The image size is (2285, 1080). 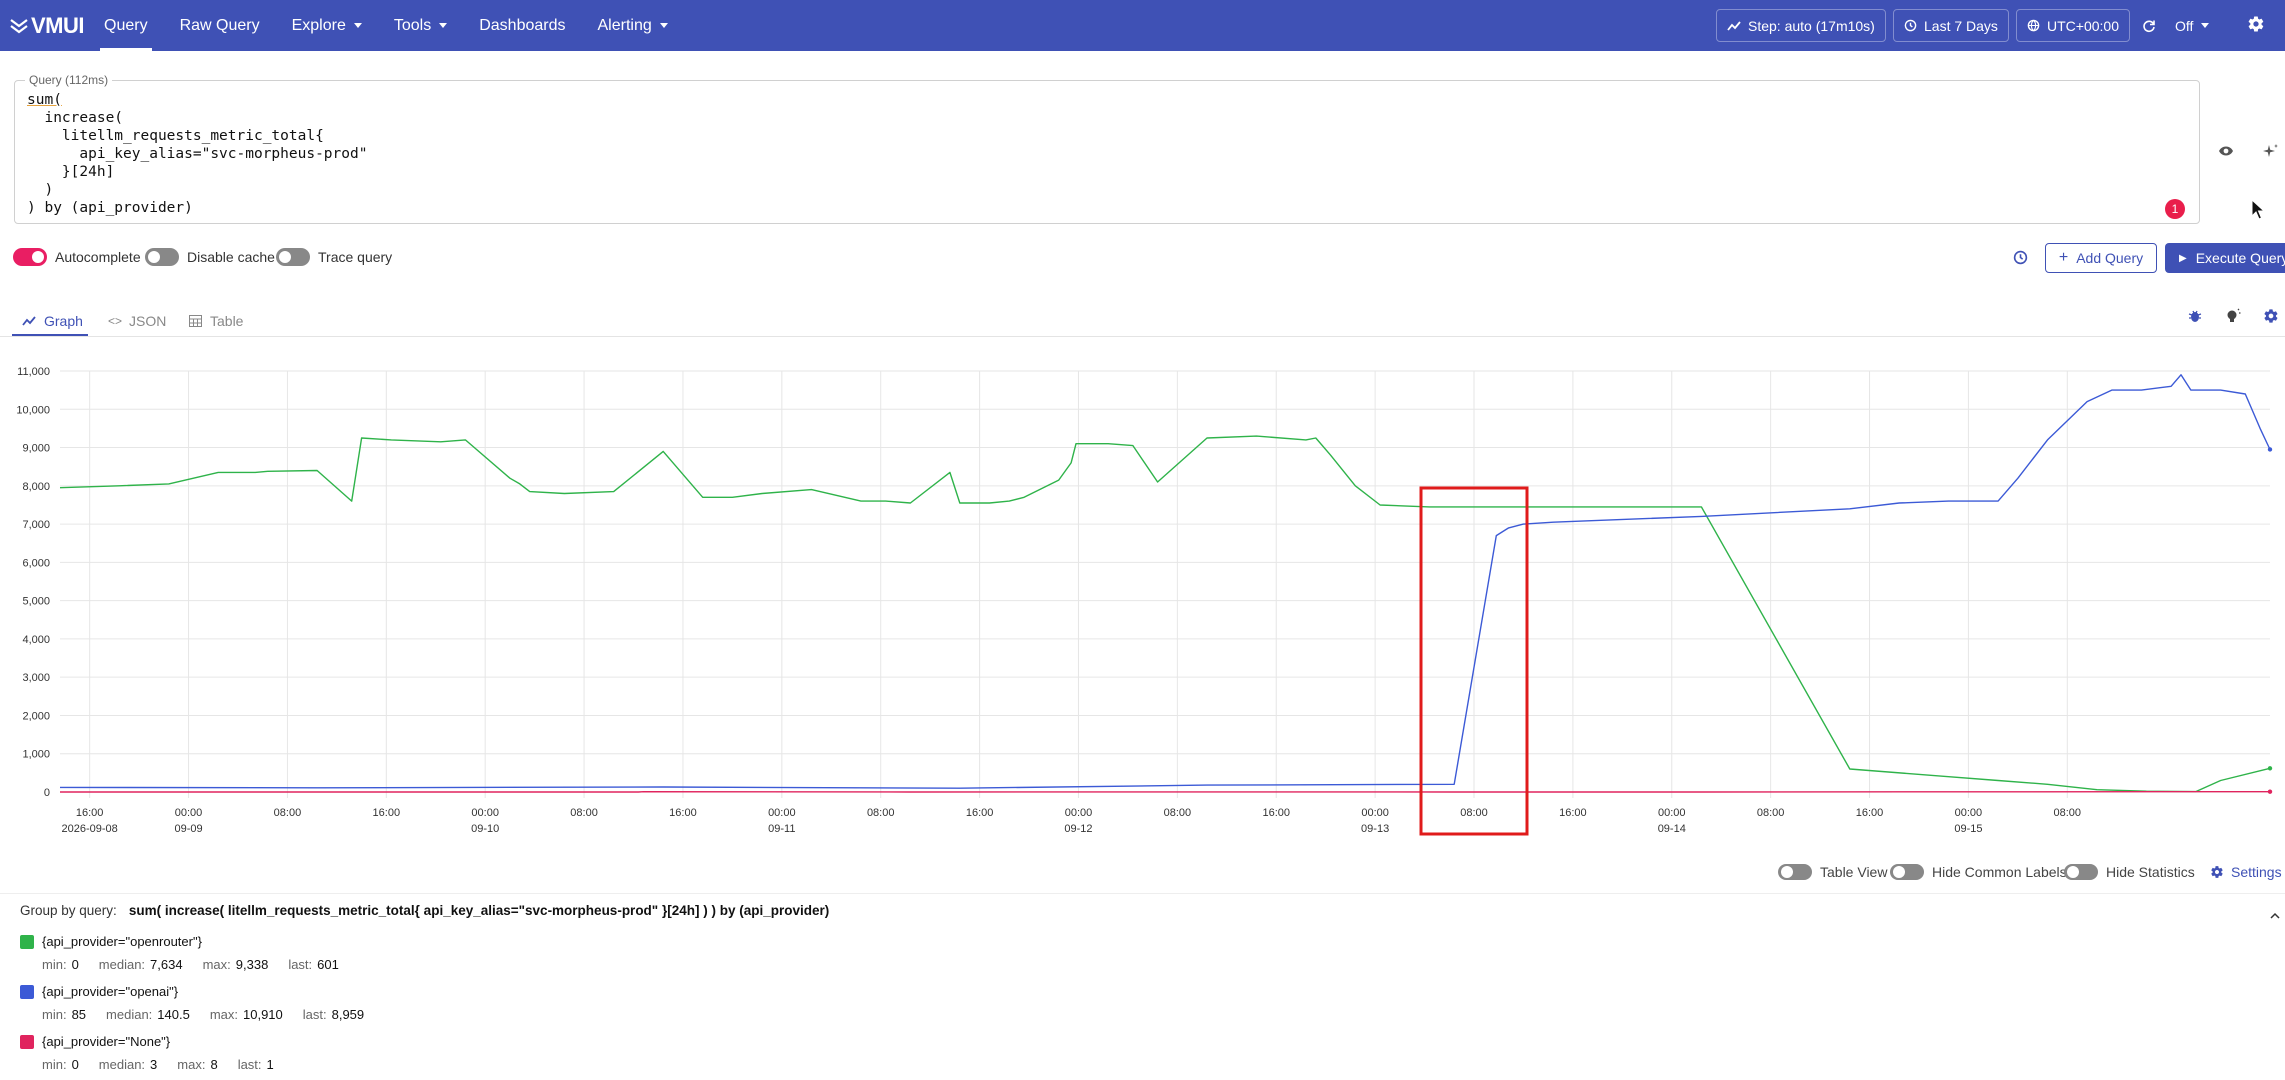 What do you see at coordinates (1910, 25) in the screenshot?
I see `clock-icon` at bounding box center [1910, 25].